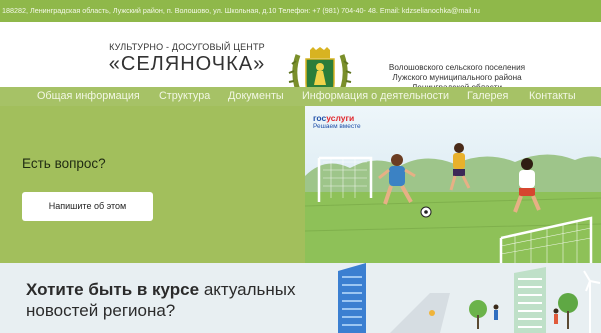 The height and width of the screenshot is (333, 601). Describe the element at coordinates (320, 118) in the screenshot. I see `logo-part: гос` at that location.